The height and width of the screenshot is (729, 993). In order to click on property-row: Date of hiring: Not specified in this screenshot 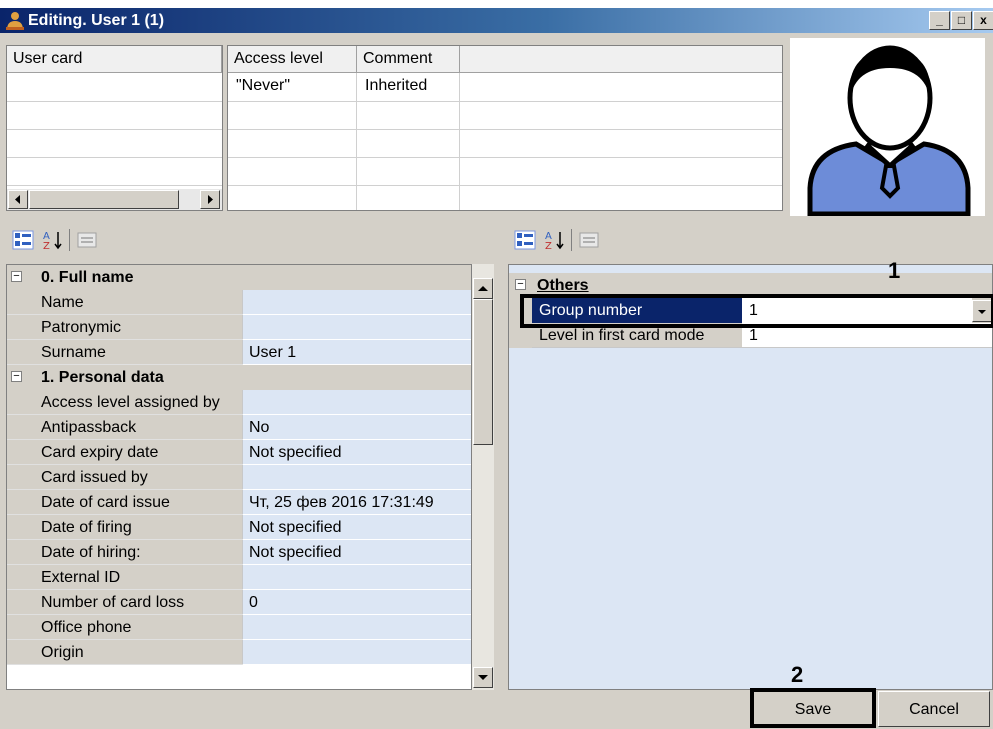, I will do `click(239, 552)`.